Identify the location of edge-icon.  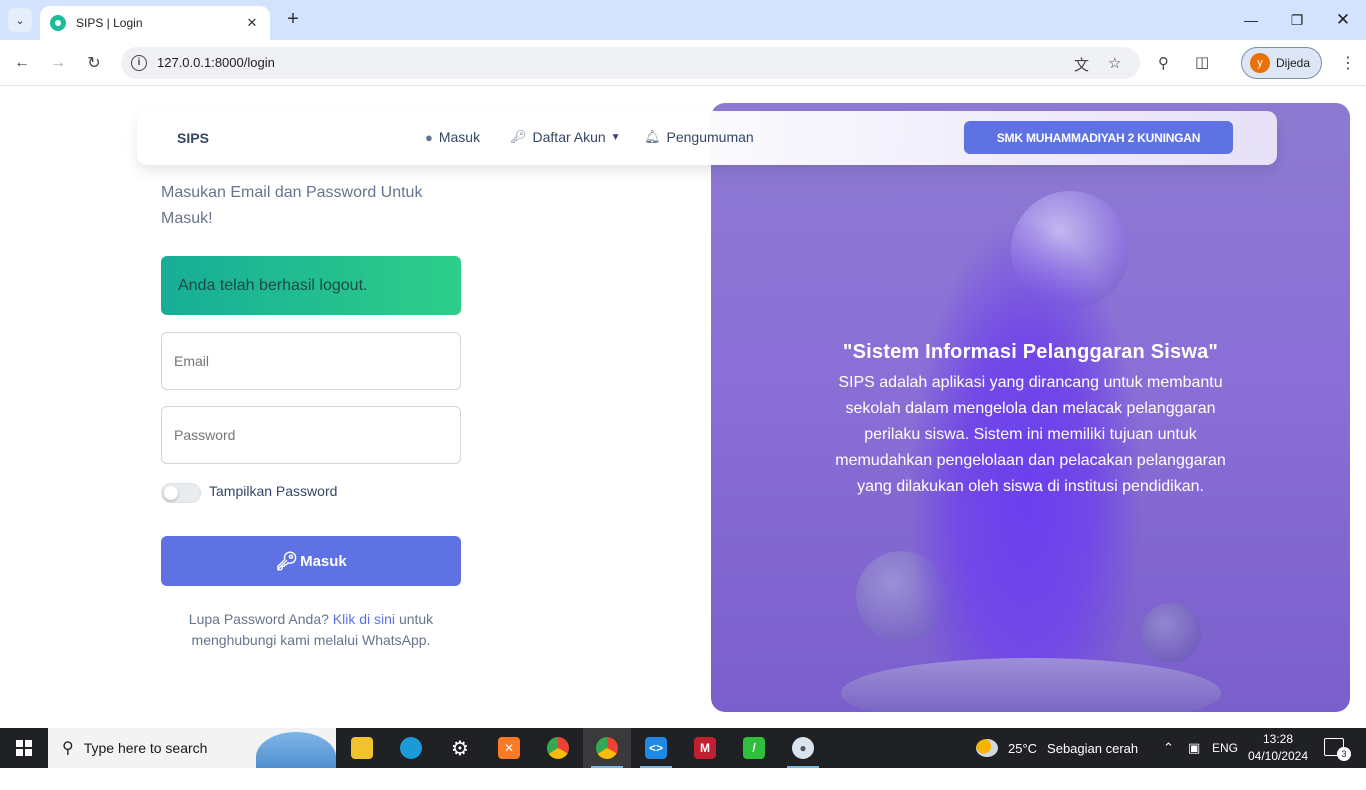
(411, 748).